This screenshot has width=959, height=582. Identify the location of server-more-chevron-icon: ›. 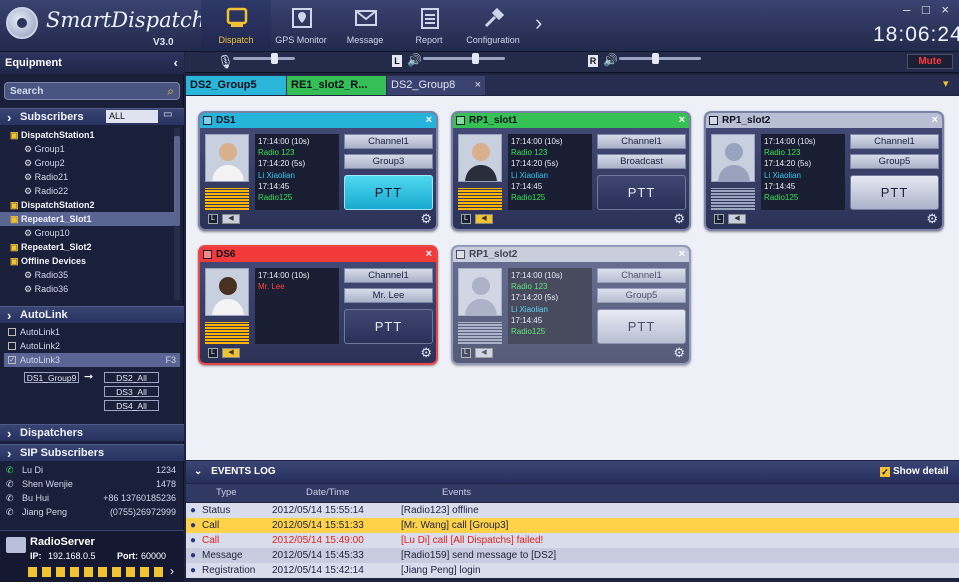
(172, 571).